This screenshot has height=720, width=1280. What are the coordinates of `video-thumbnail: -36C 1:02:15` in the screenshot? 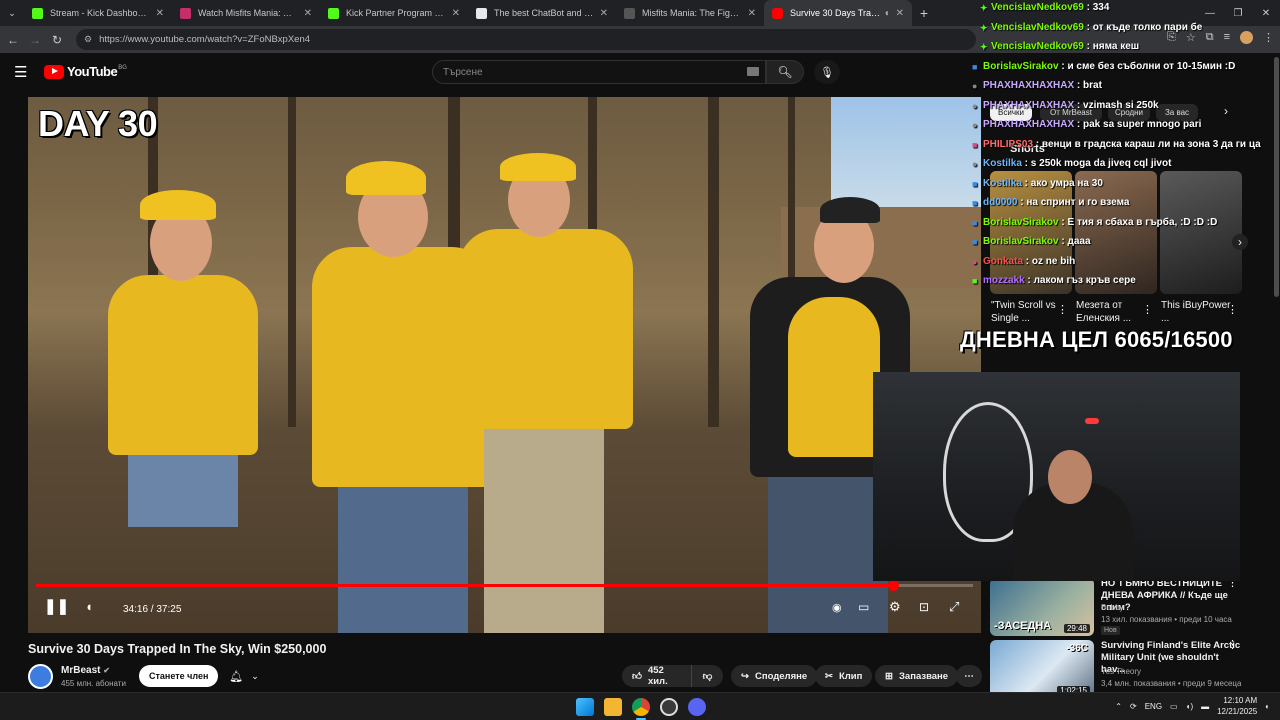 It's located at (1042, 669).